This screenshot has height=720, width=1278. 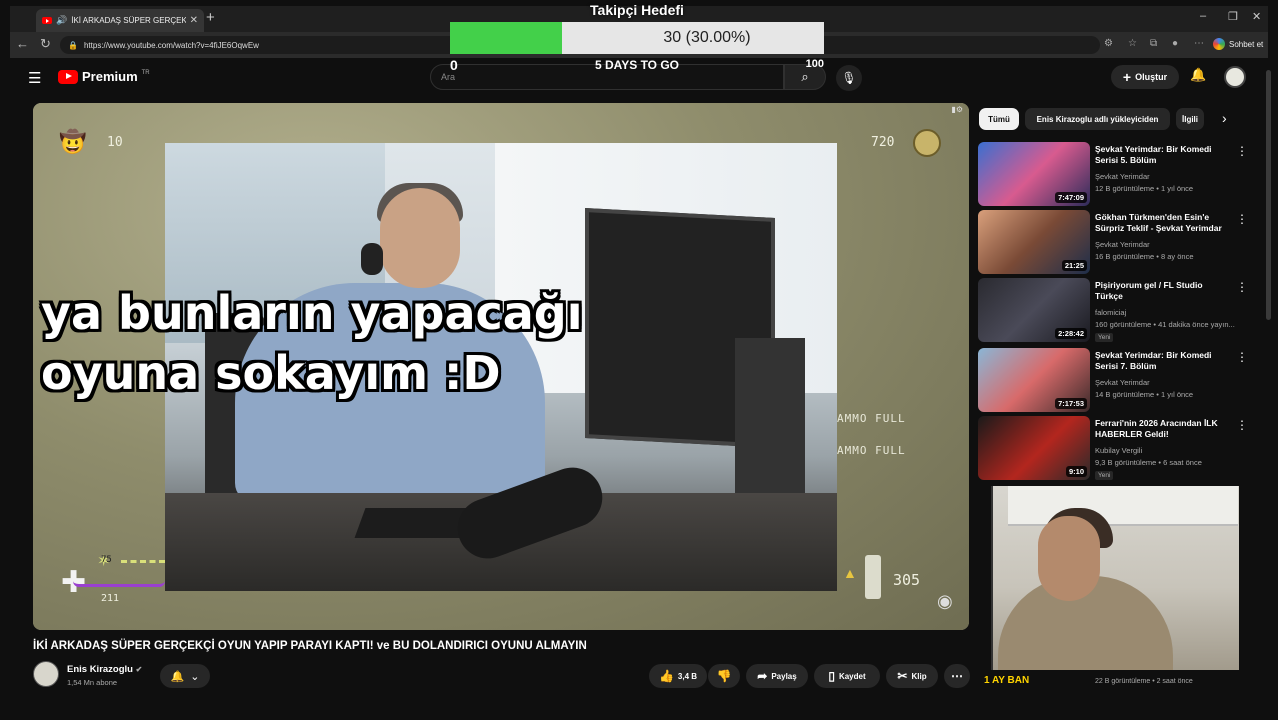 What do you see at coordinates (1071, 403) in the screenshot?
I see `duration-badge: 7:17:53` at bounding box center [1071, 403].